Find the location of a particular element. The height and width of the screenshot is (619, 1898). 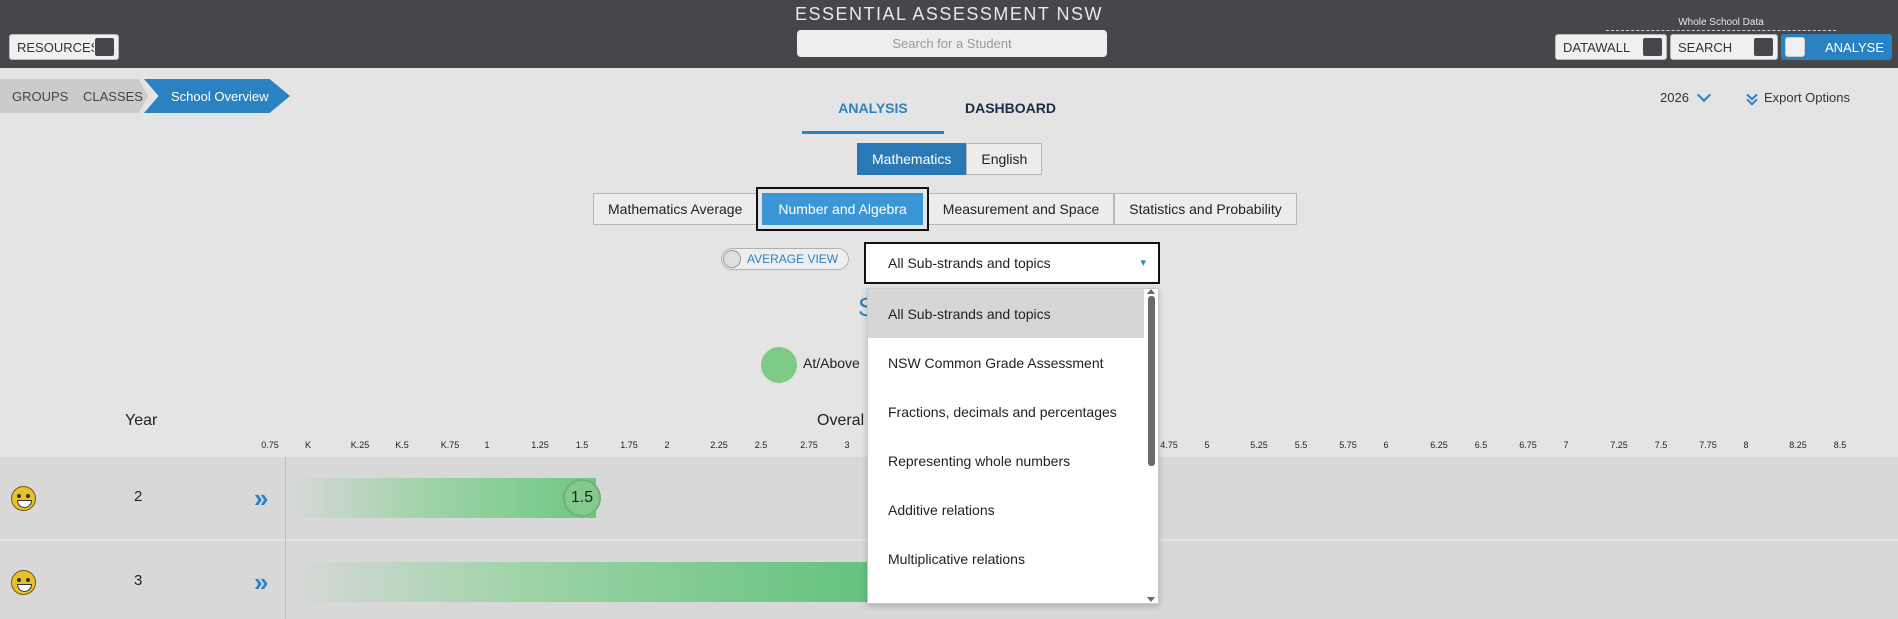

strand-focus-ring: Number and Algebra is located at coordinates (842, 209).